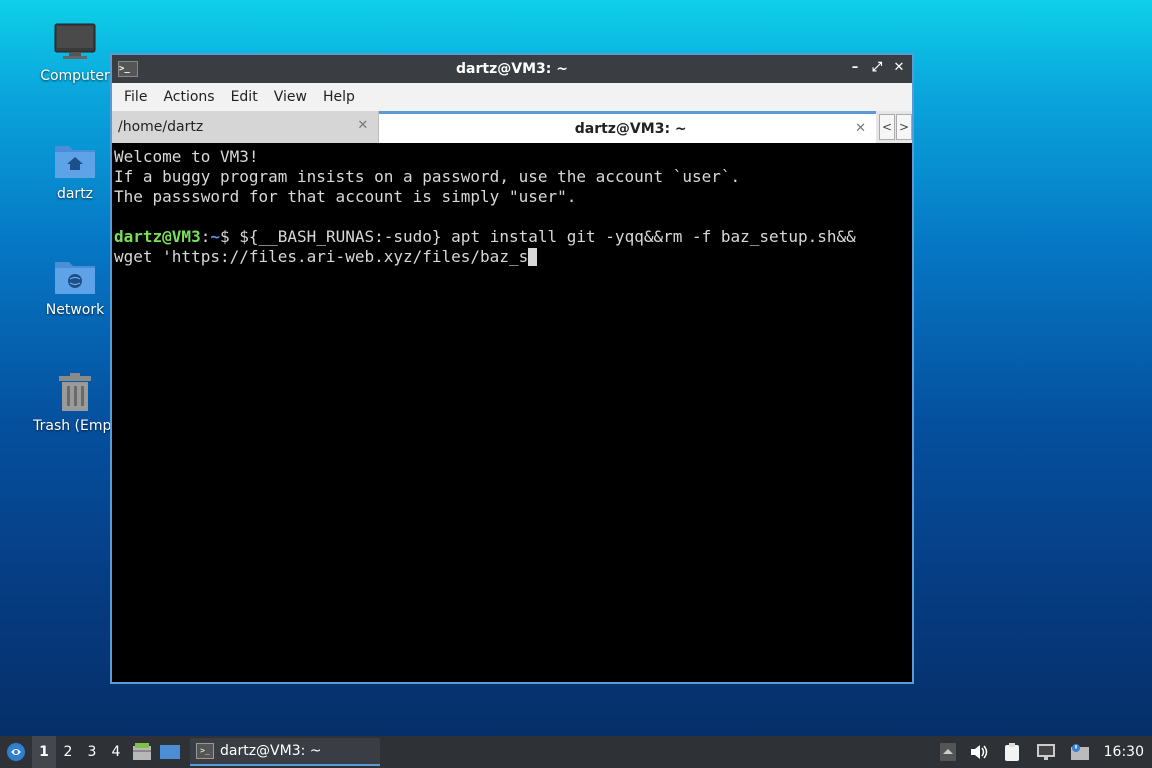 The width and height of the screenshot is (1152, 768). Describe the element at coordinates (947, 752) in the screenshot. I see `tray-arrow-icon` at that location.